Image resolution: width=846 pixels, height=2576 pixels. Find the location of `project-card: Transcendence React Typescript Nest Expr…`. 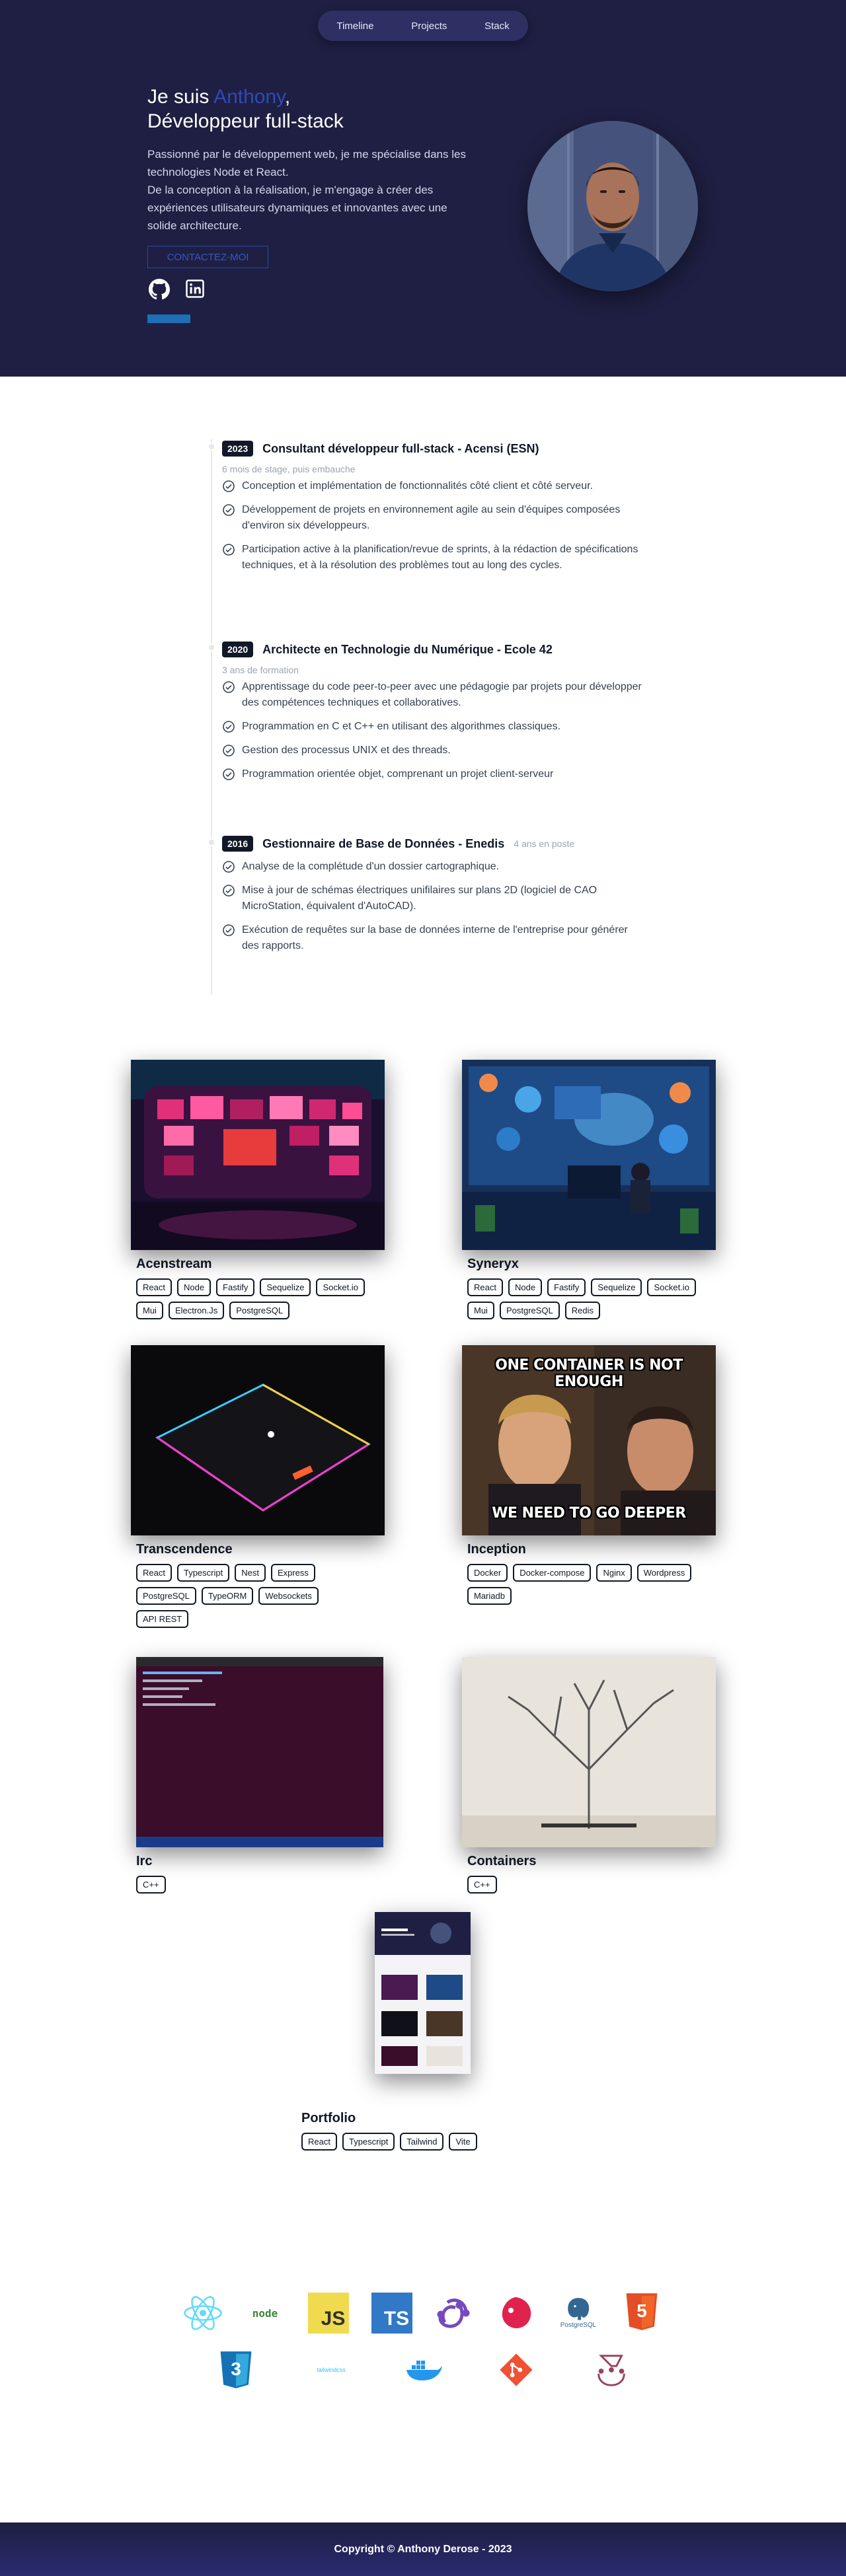

project-card: Transcendence React Typescript Nest Expr… is located at coordinates (258, 1486).